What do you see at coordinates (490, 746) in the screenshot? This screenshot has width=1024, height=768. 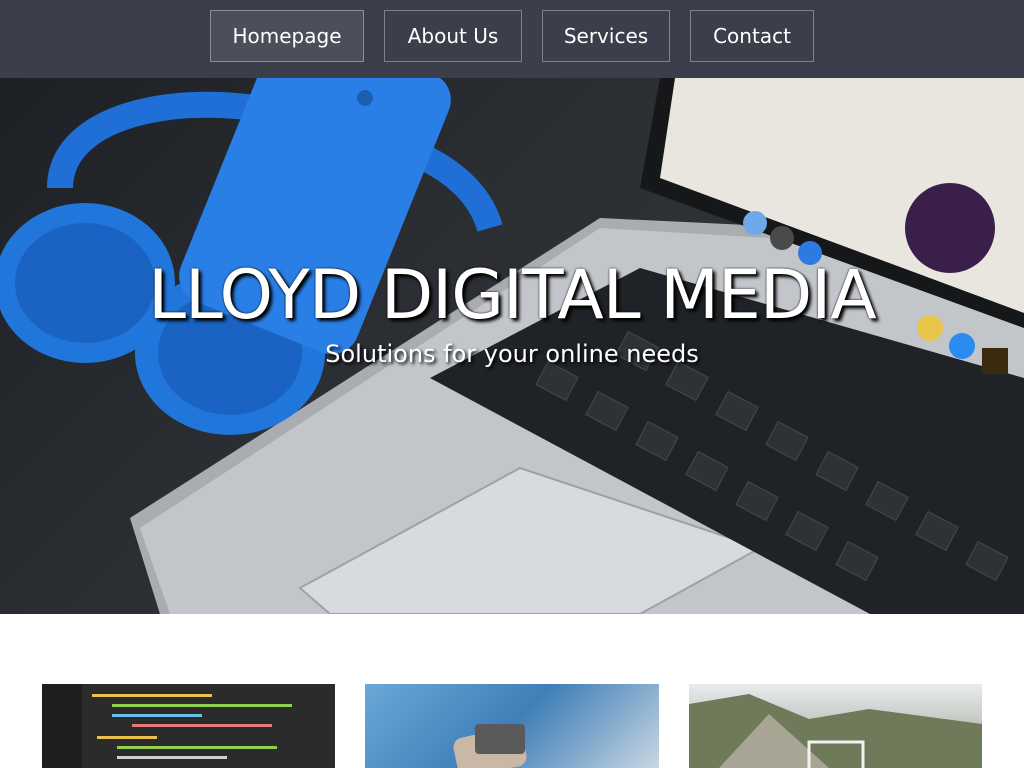 I see `hand-phone-image` at bounding box center [490, 746].